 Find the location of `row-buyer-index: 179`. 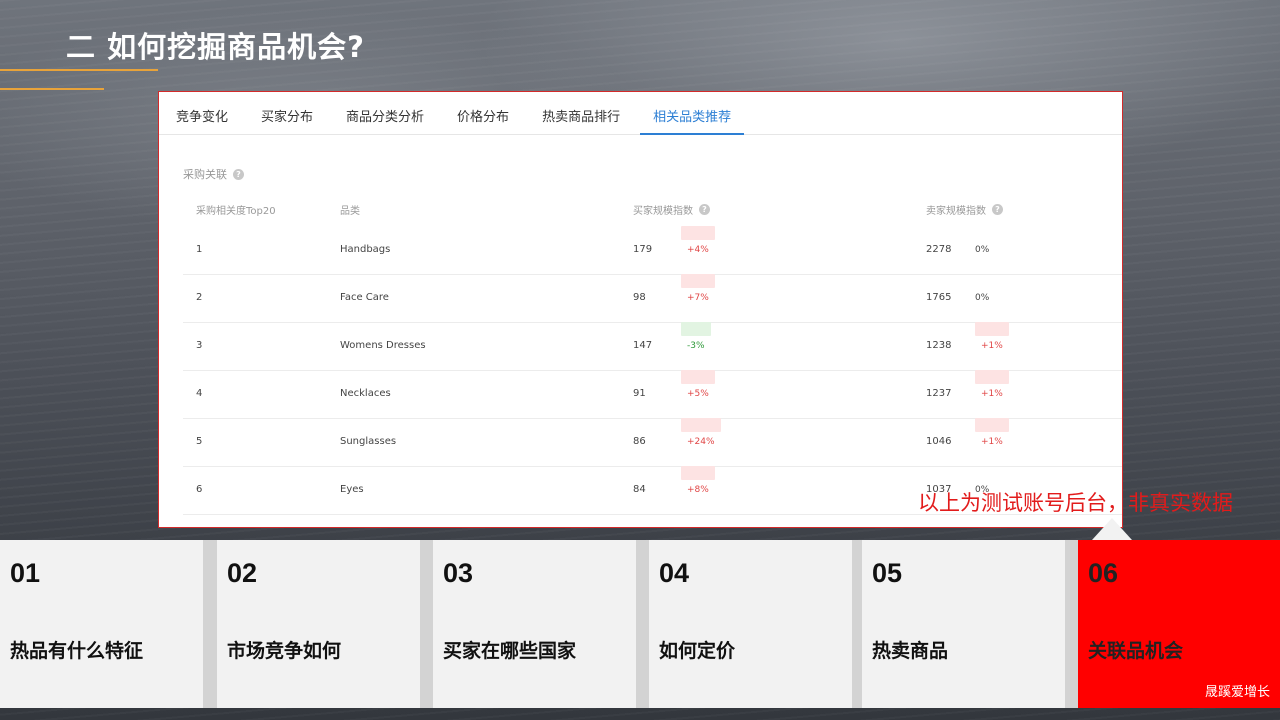

row-buyer-index: 179 is located at coordinates (643, 249).